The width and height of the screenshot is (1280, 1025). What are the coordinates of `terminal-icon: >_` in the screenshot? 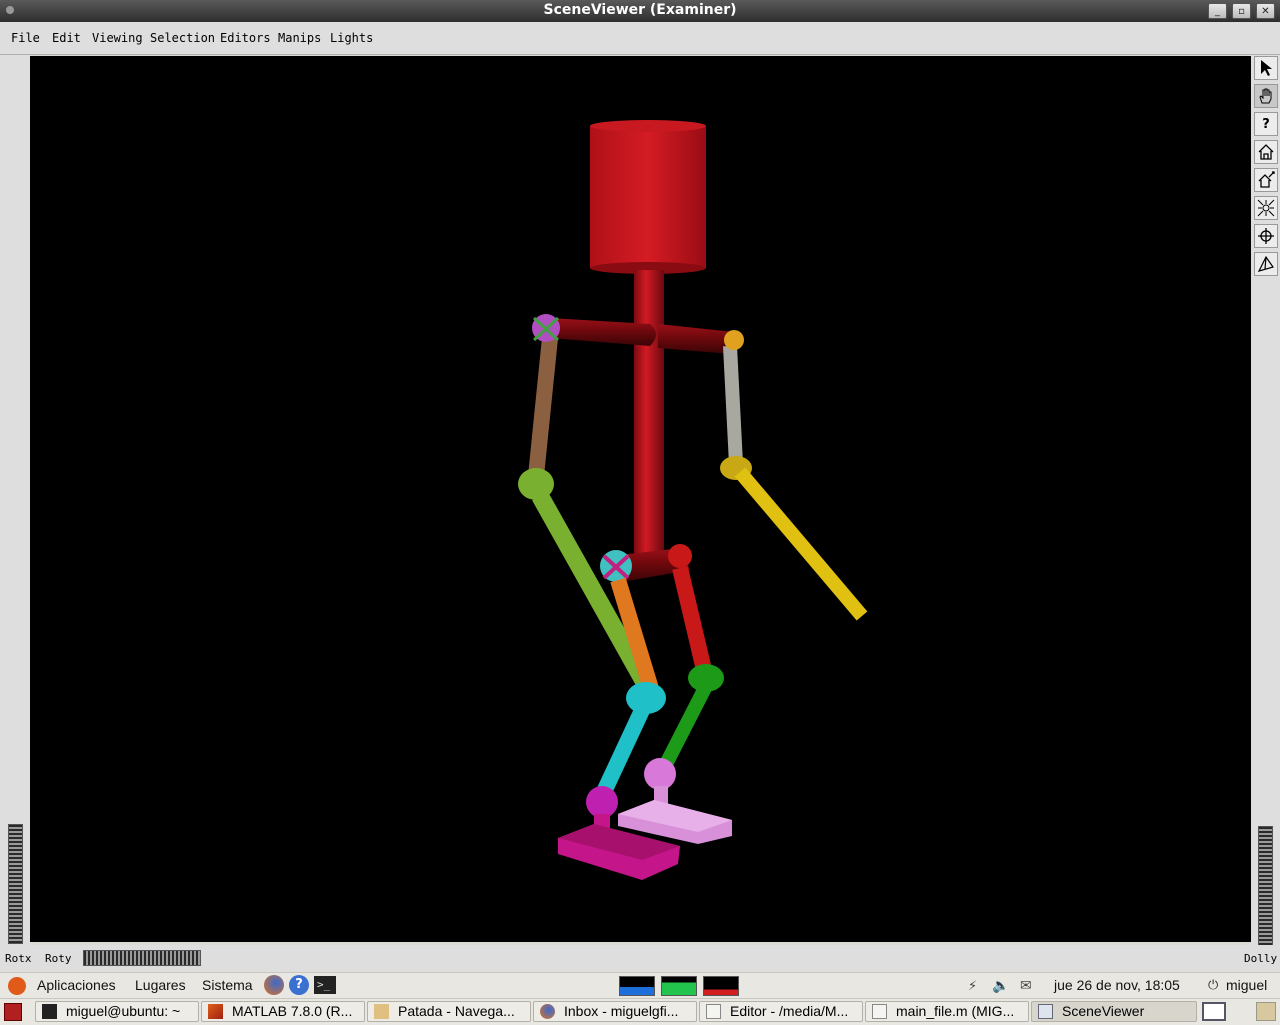 It's located at (325, 985).